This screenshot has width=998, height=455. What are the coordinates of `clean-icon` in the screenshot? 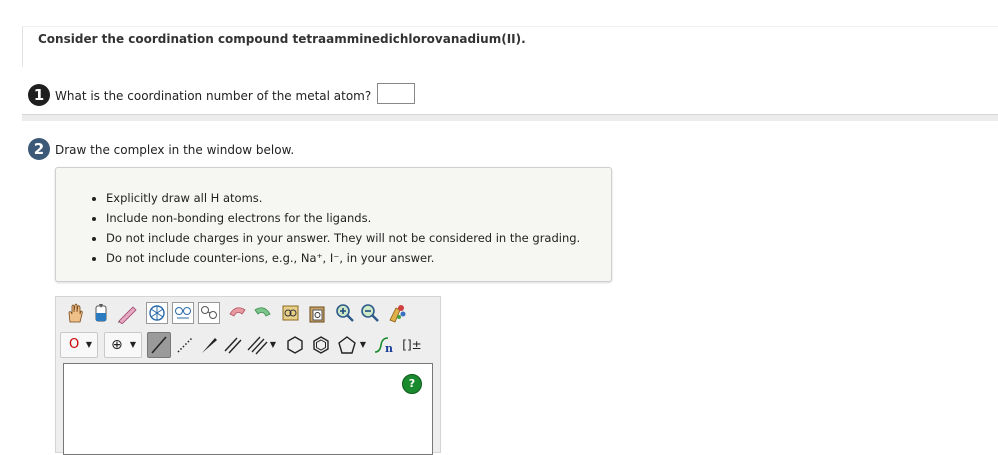 It's located at (397, 313).